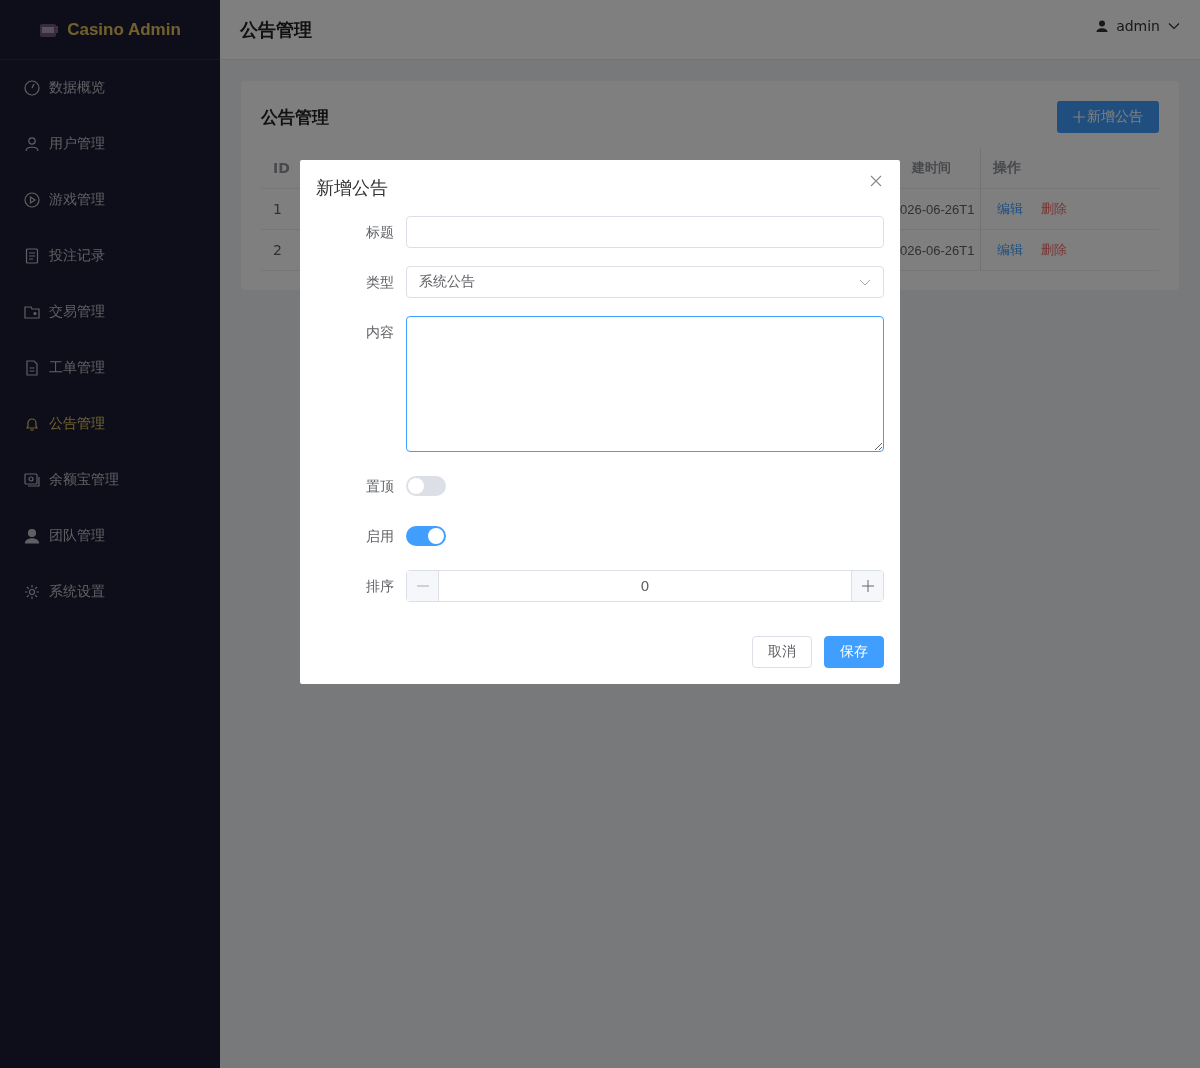 This screenshot has height=1068, width=1200. I want to click on add-button: 新增公告, so click(1108, 117).